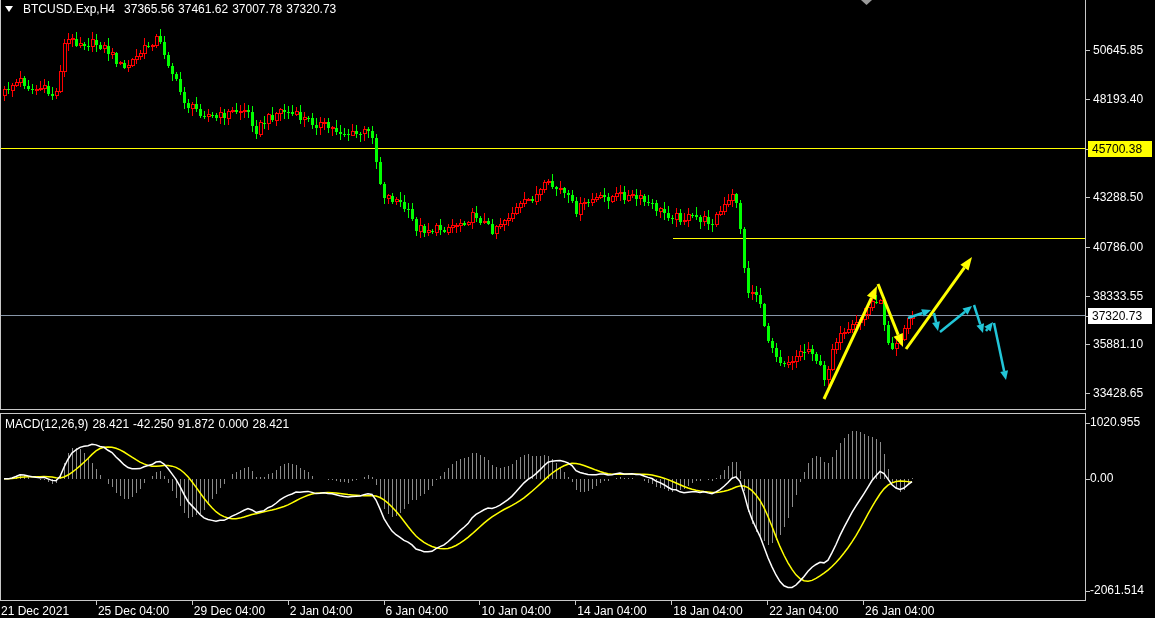  Describe the element at coordinates (804, 611) in the screenshot. I see `time-label: 22 Jan 04:00` at that location.